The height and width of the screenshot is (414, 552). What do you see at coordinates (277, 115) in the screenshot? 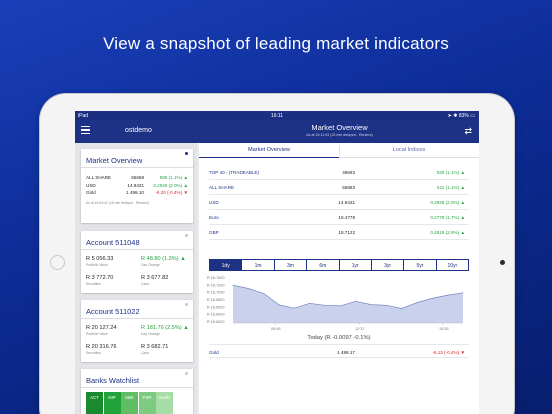
I see `status-time: 16:11` at bounding box center [277, 115].